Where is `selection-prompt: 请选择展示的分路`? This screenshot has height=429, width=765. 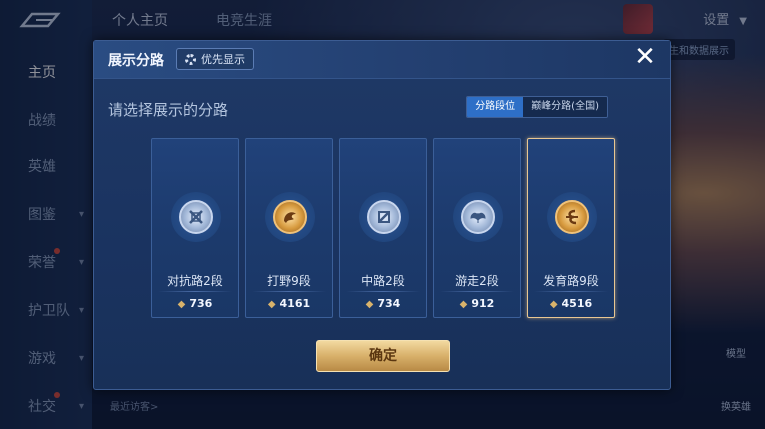
selection-prompt: 请选择展示的分路 is located at coordinates (168, 110).